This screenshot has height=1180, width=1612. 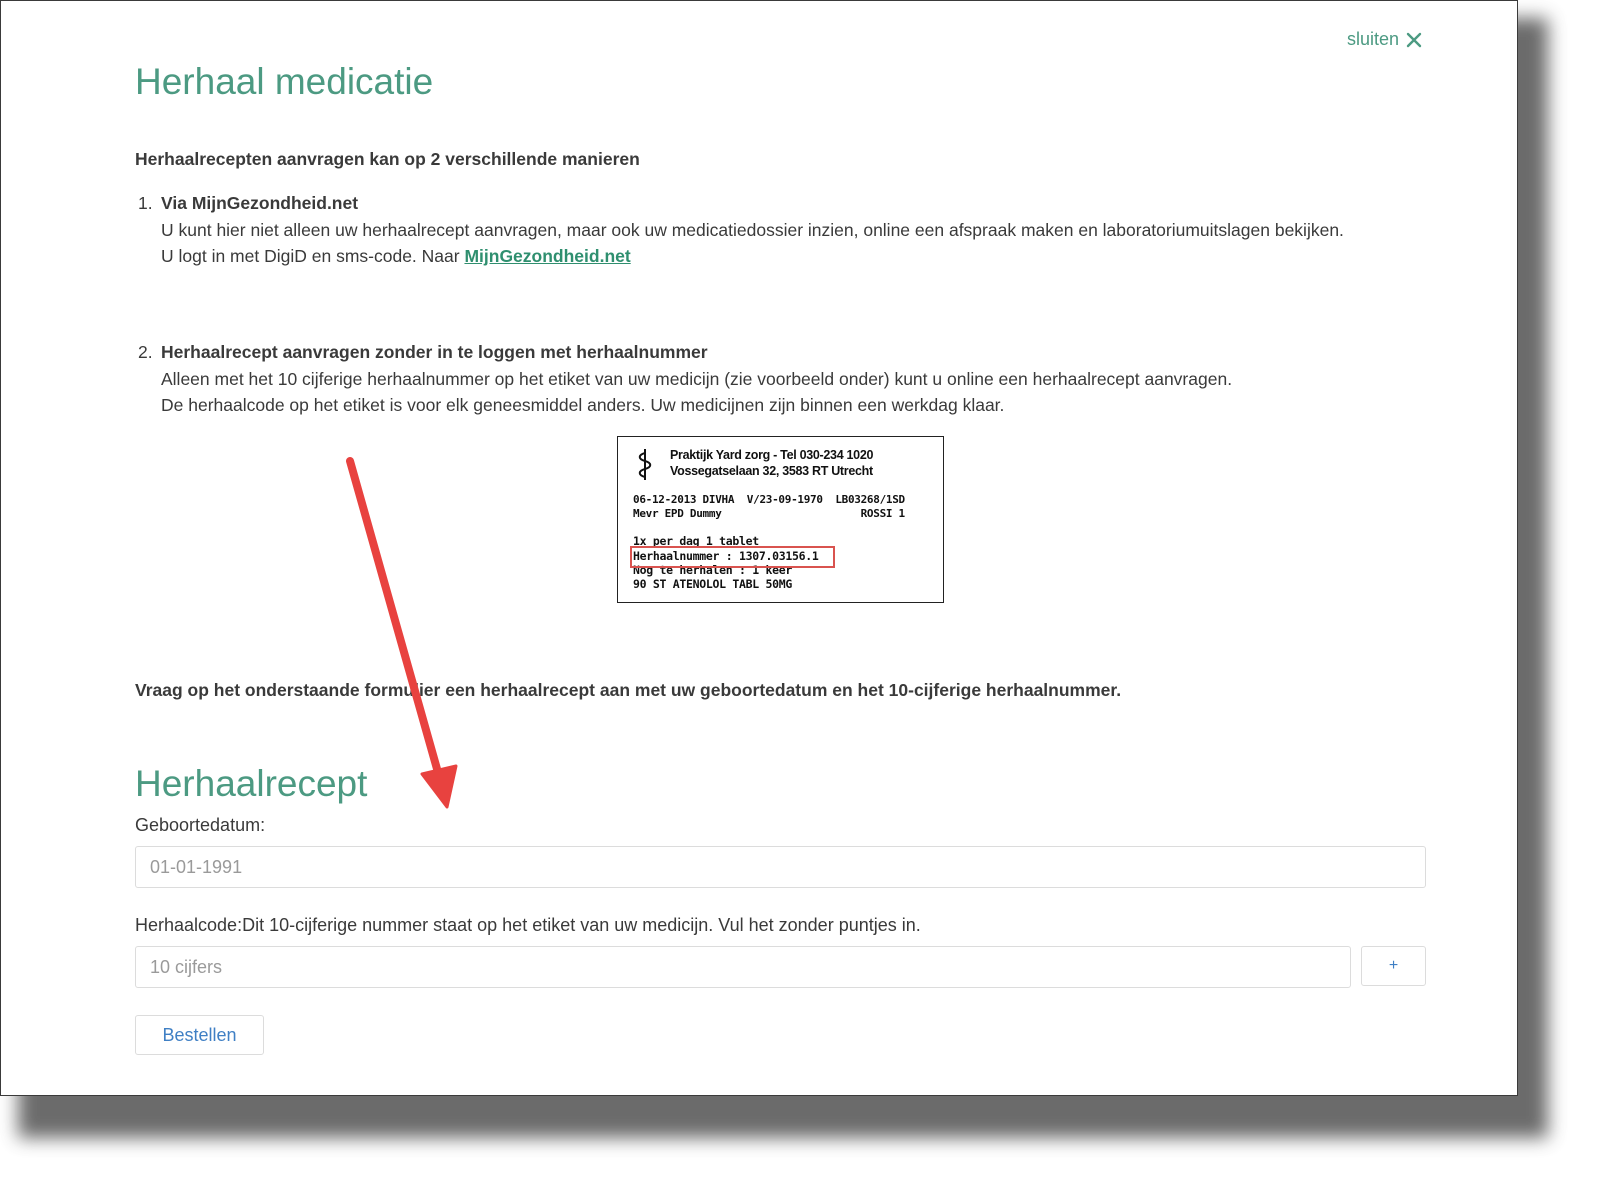 What do you see at coordinates (260, 203) in the screenshot?
I see `option-heading: Via MijnGezondheid.net` at bounding box center [260, 203].